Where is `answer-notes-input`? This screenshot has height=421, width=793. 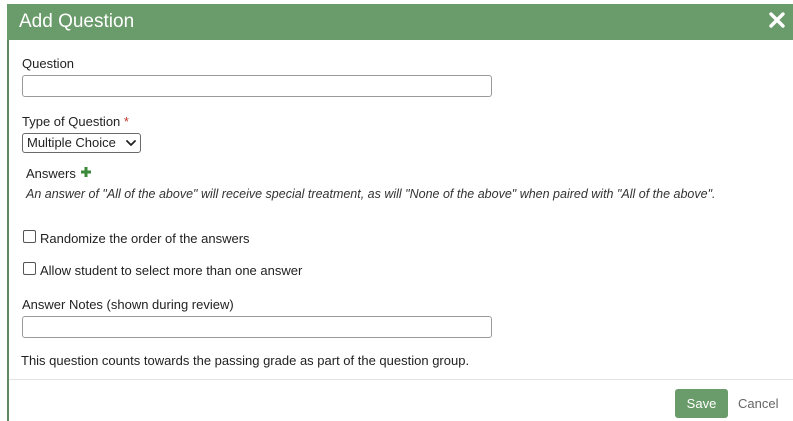 answer-notes-input is located at coordinates (257, 327).